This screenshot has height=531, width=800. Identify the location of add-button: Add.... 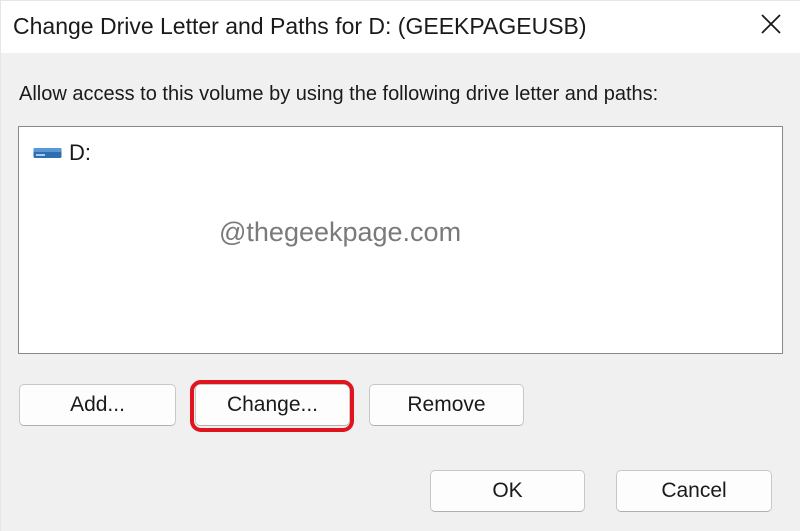
(97, 405).